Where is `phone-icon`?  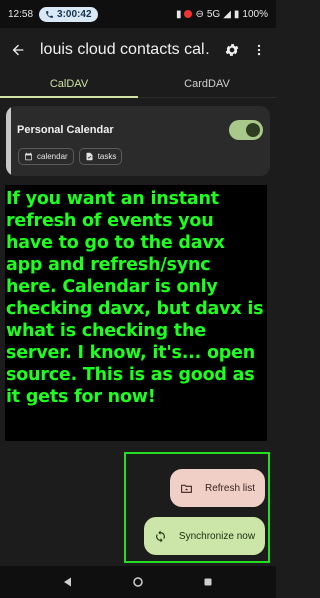 phone-icon is located at coordinates (49, 14).